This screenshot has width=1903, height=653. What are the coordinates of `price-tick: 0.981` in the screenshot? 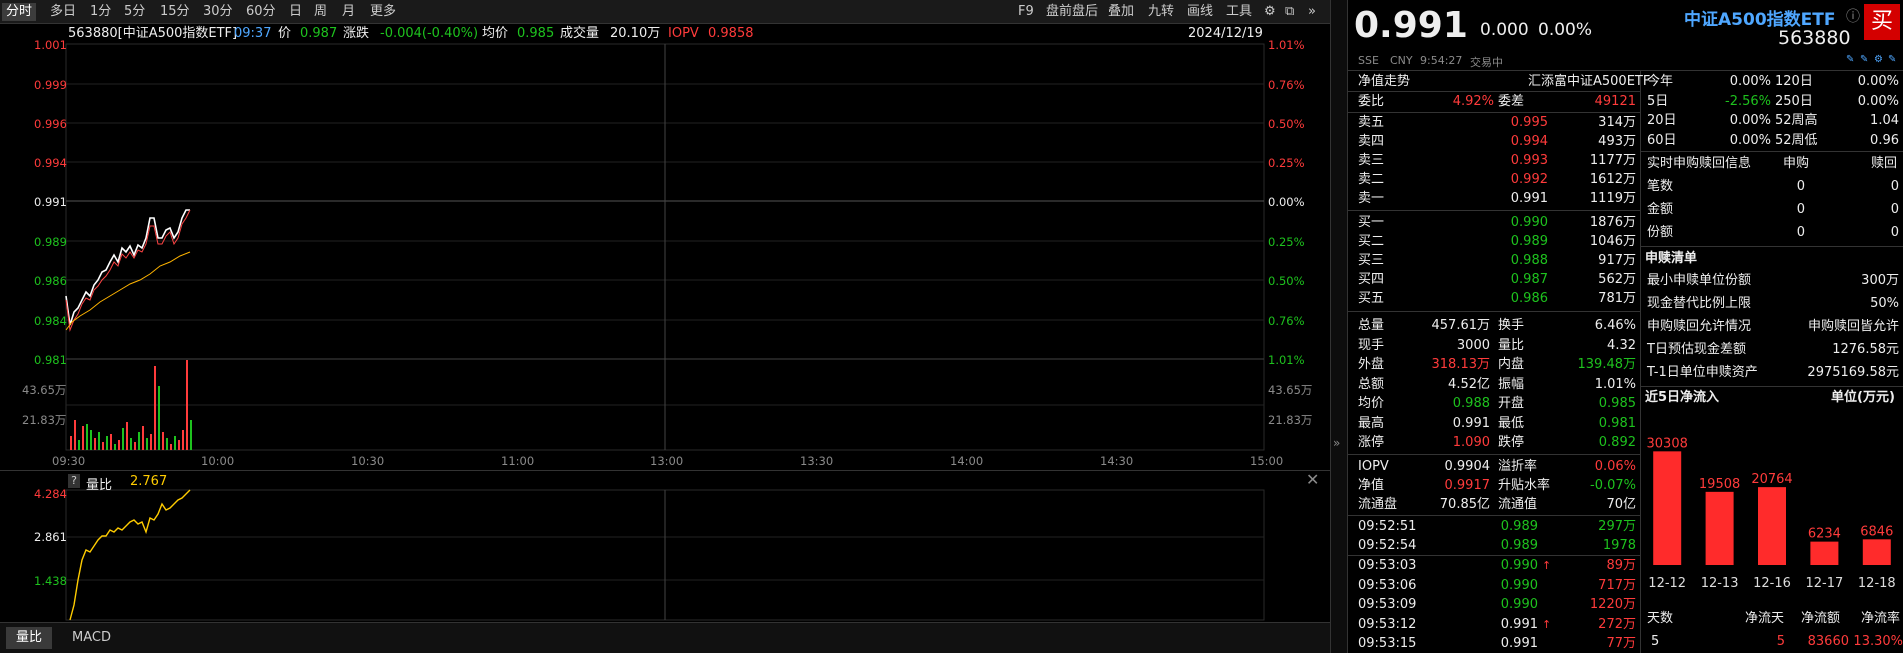 It's located at (50, 360).